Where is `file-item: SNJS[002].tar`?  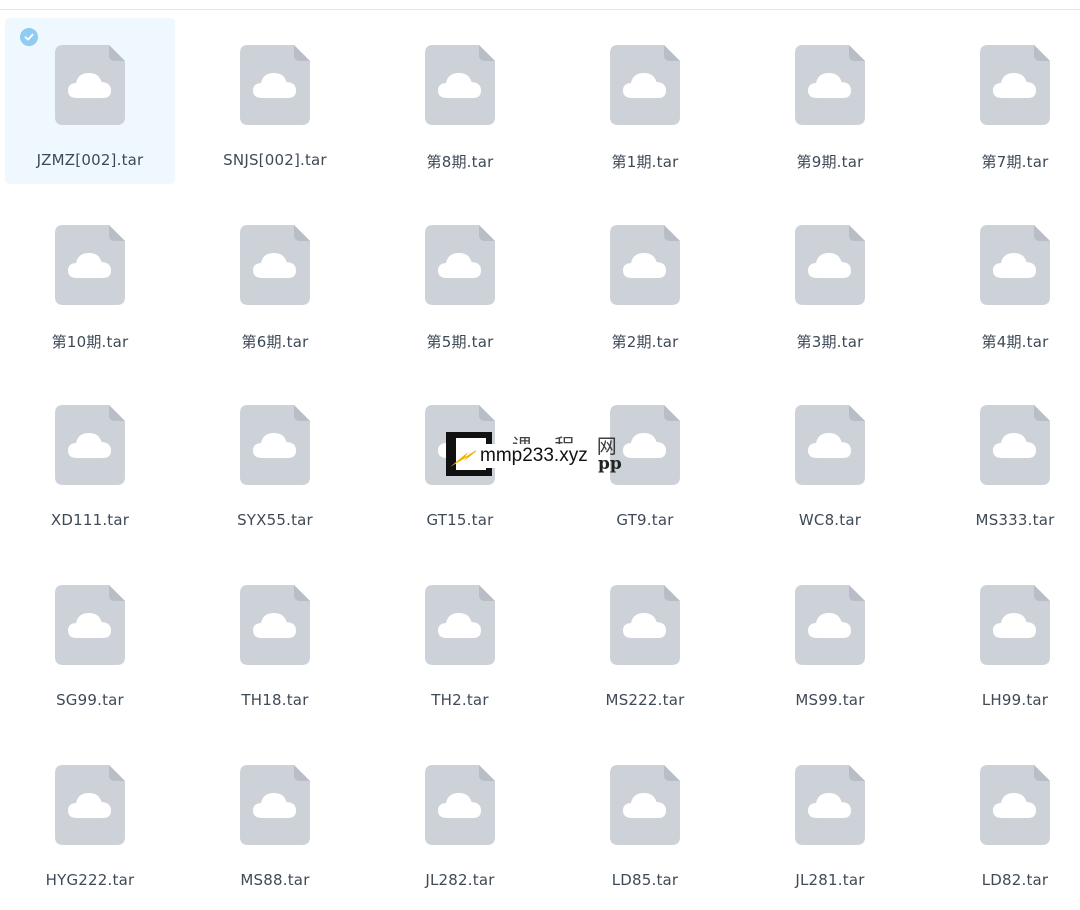
file-item: SNJS[002].tar is located at coordinates (275, 101).